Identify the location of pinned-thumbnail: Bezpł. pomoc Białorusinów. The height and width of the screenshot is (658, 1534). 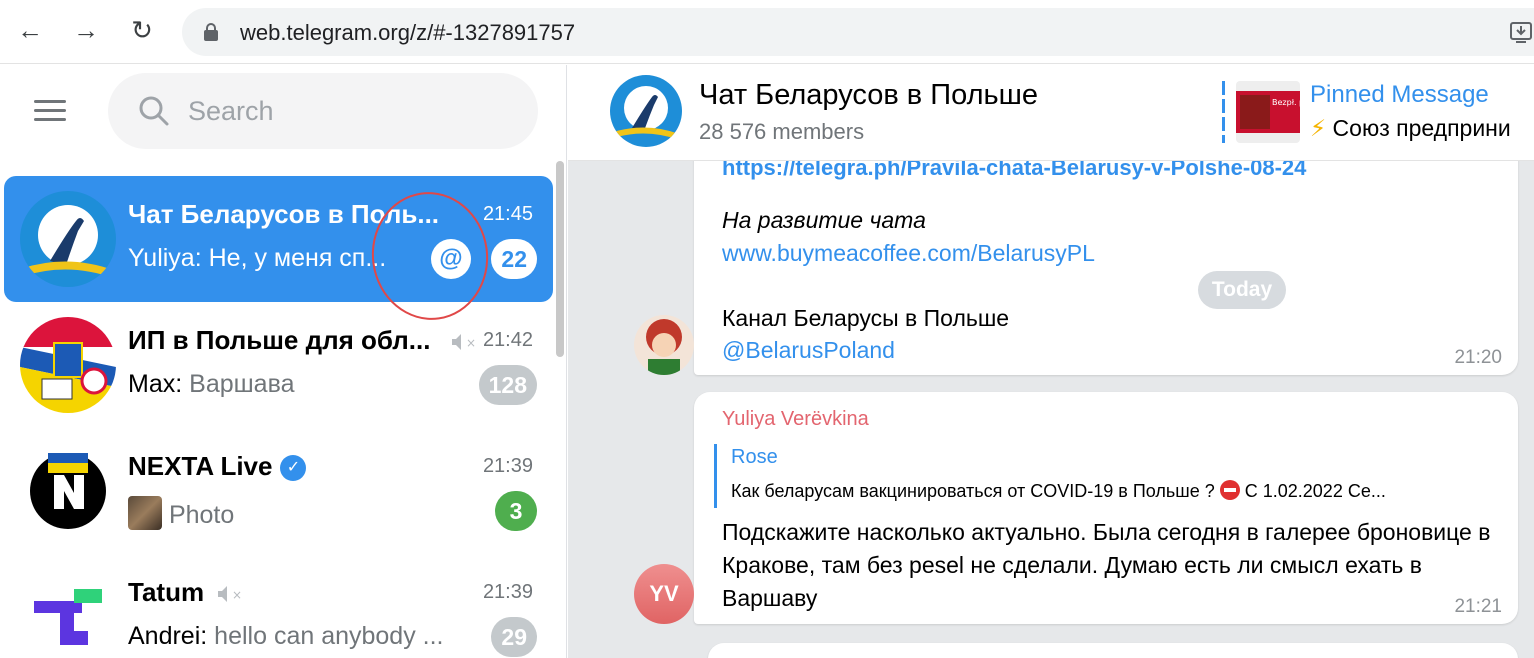
(1268, 112).